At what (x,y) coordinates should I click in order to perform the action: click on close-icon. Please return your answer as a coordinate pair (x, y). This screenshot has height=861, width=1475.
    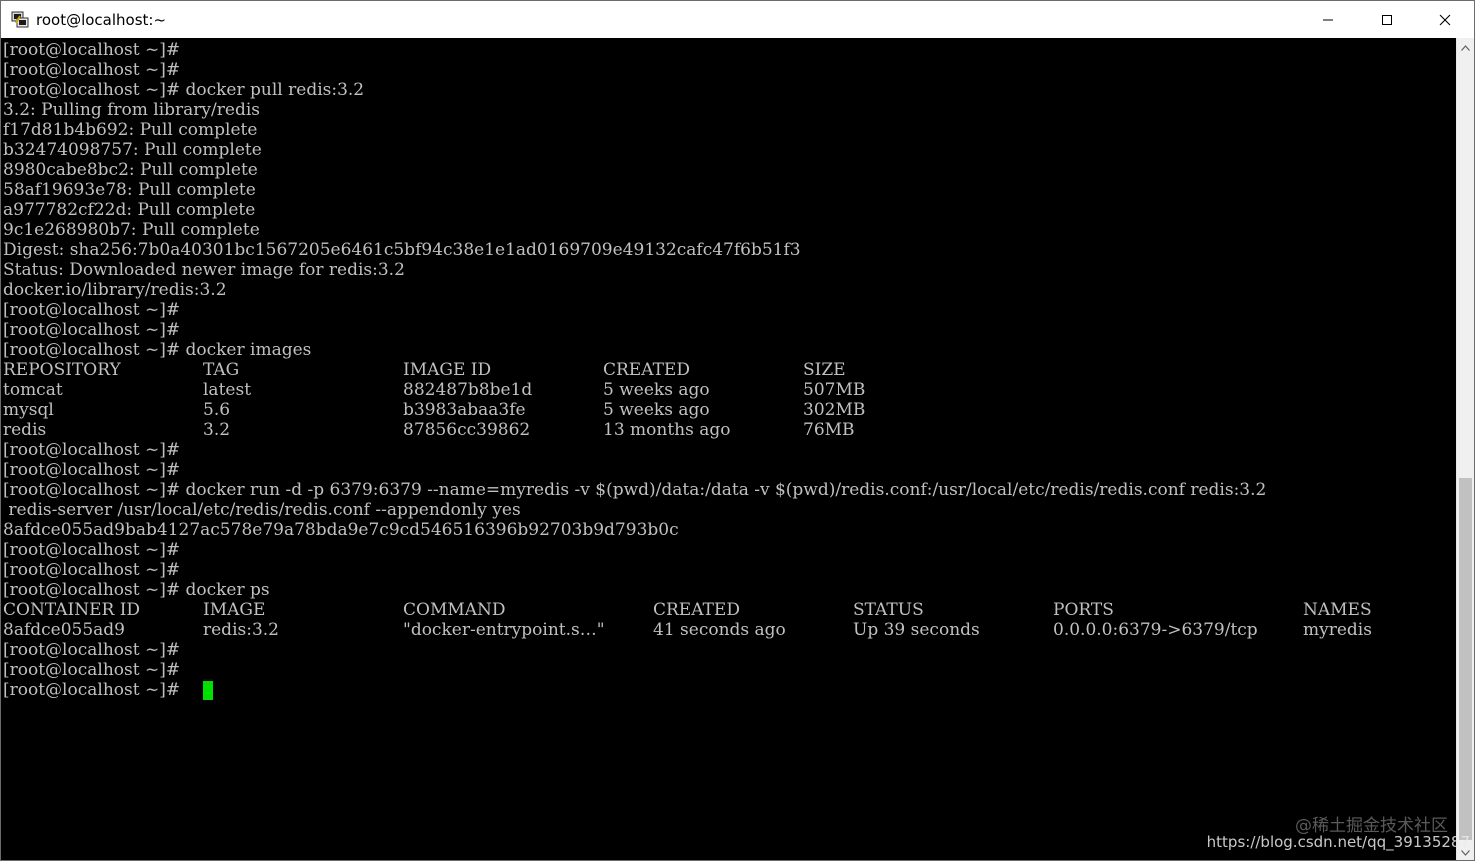
    Looking at the image, I should click on (1445, 20).